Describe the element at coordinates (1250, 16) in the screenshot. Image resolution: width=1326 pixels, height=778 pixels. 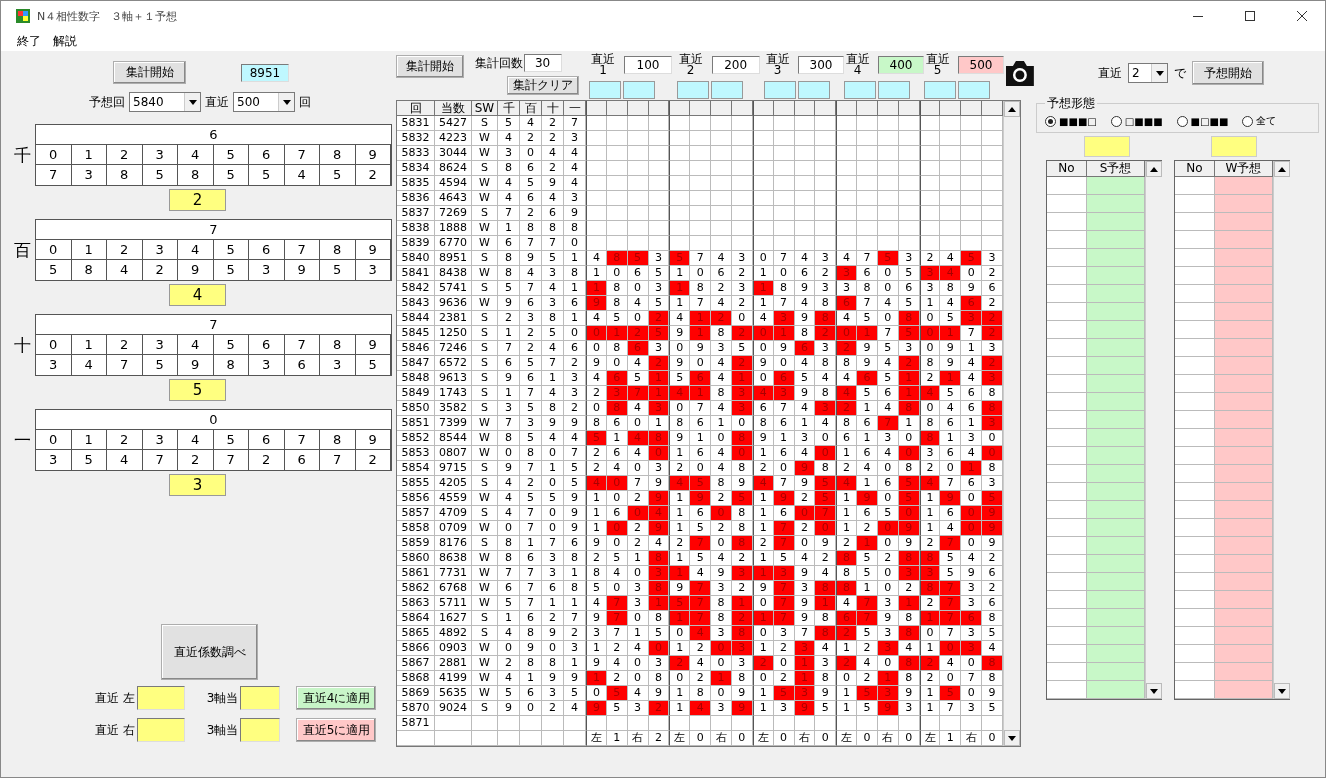
I see `maximize-icon` at that location.